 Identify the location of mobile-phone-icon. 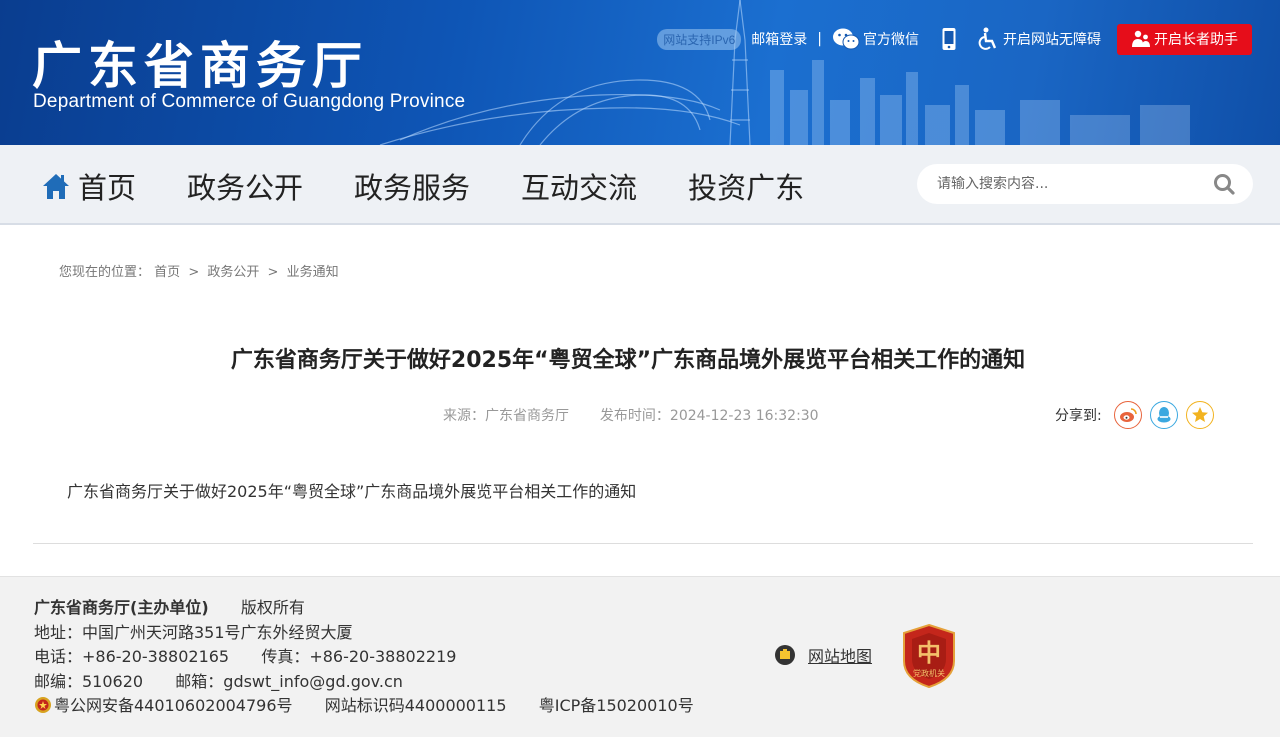
(949, 39).